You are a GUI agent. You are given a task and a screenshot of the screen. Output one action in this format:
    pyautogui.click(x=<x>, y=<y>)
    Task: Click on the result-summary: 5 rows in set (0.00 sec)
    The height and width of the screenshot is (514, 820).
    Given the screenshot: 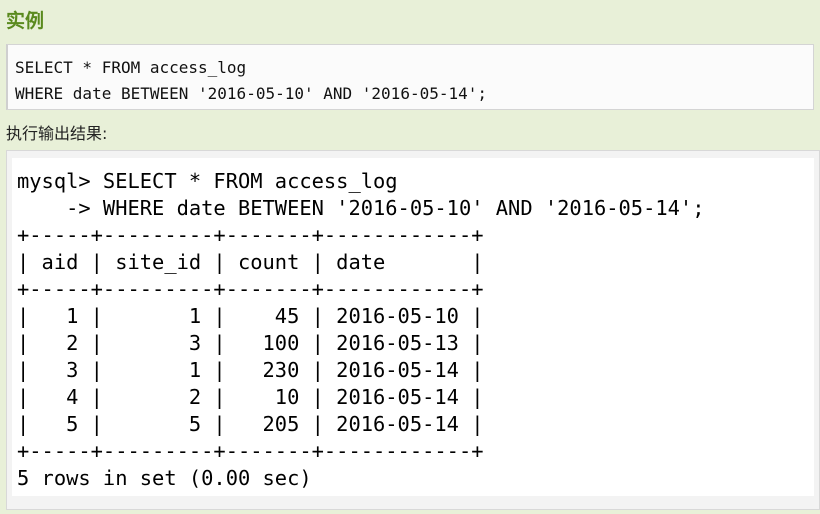 What is the action you would take?
    pyautogui.click(x=164, y=478)
    